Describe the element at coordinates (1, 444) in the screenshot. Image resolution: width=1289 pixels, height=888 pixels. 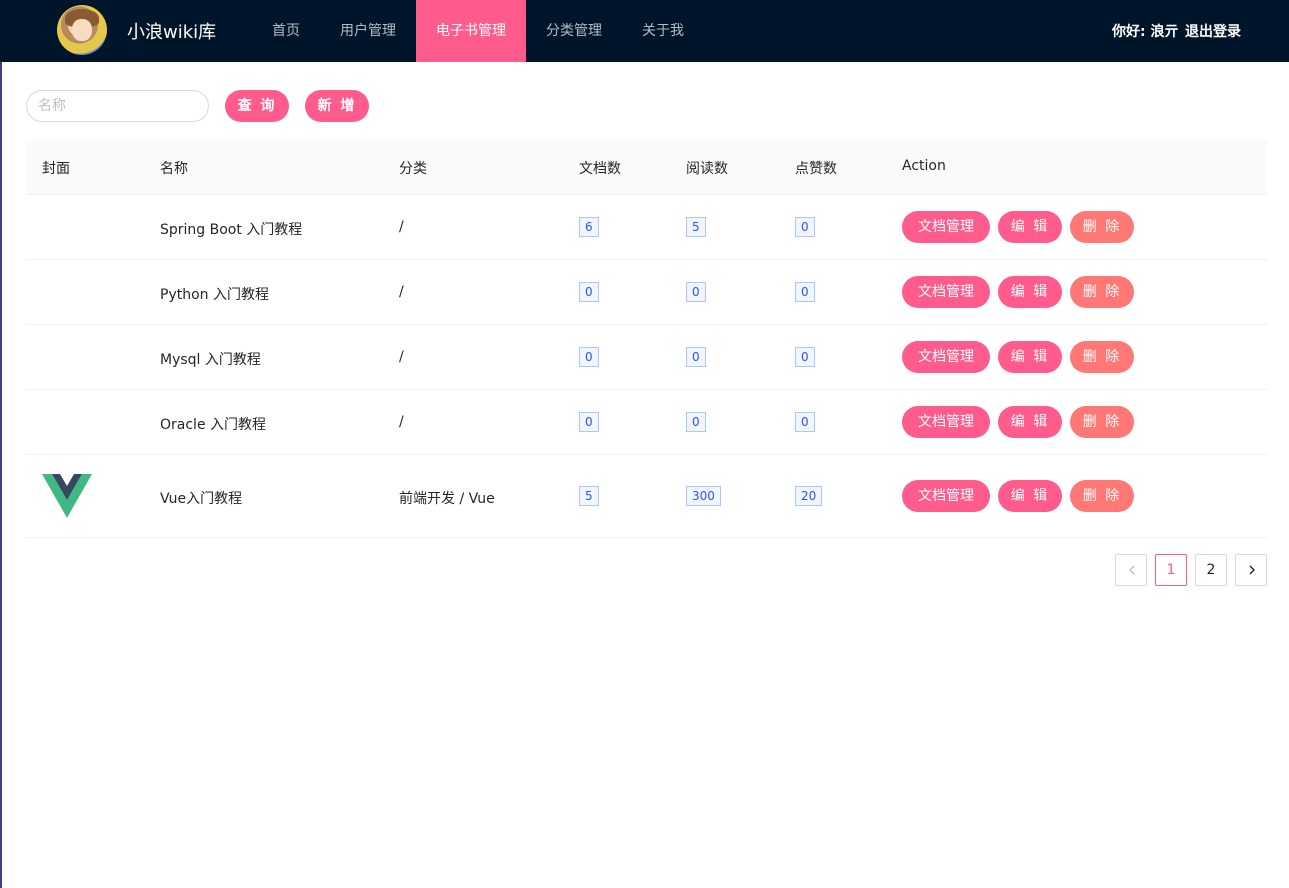
I see `window-edge` at that location.